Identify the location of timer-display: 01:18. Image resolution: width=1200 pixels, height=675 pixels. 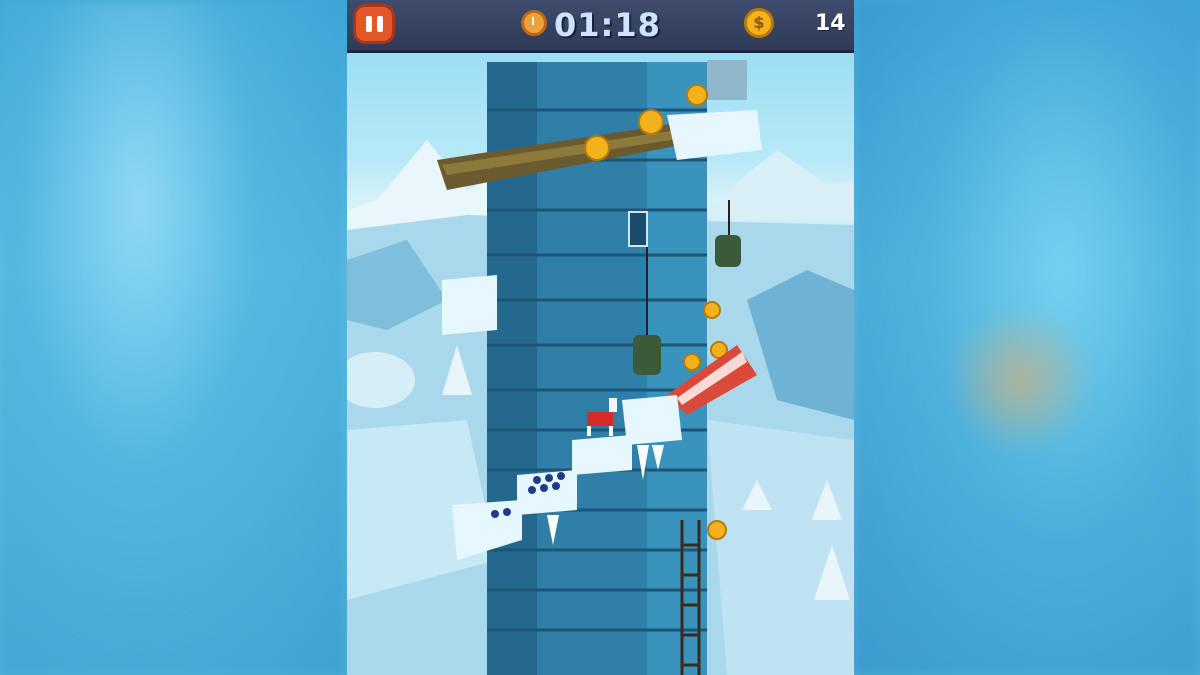
(607, 25).